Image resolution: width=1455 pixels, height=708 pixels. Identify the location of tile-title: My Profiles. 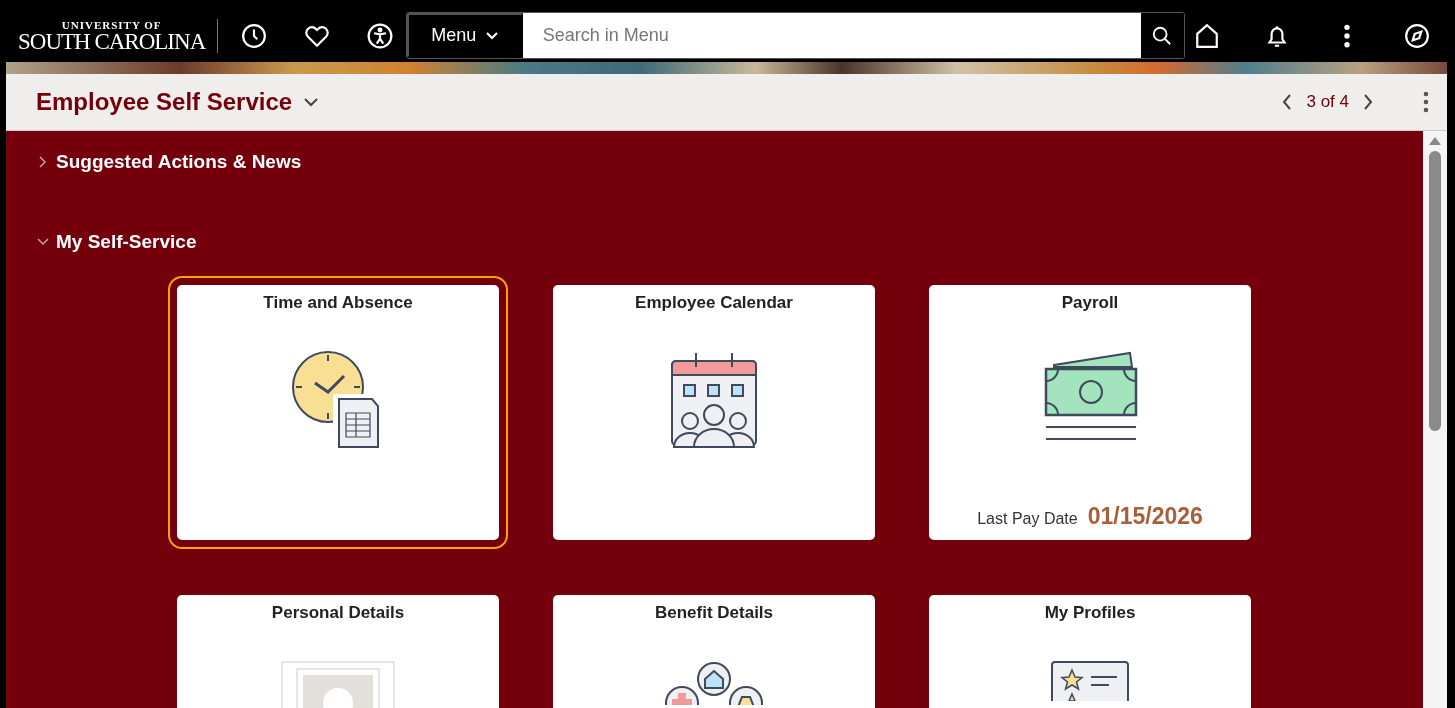
(1090, 613).